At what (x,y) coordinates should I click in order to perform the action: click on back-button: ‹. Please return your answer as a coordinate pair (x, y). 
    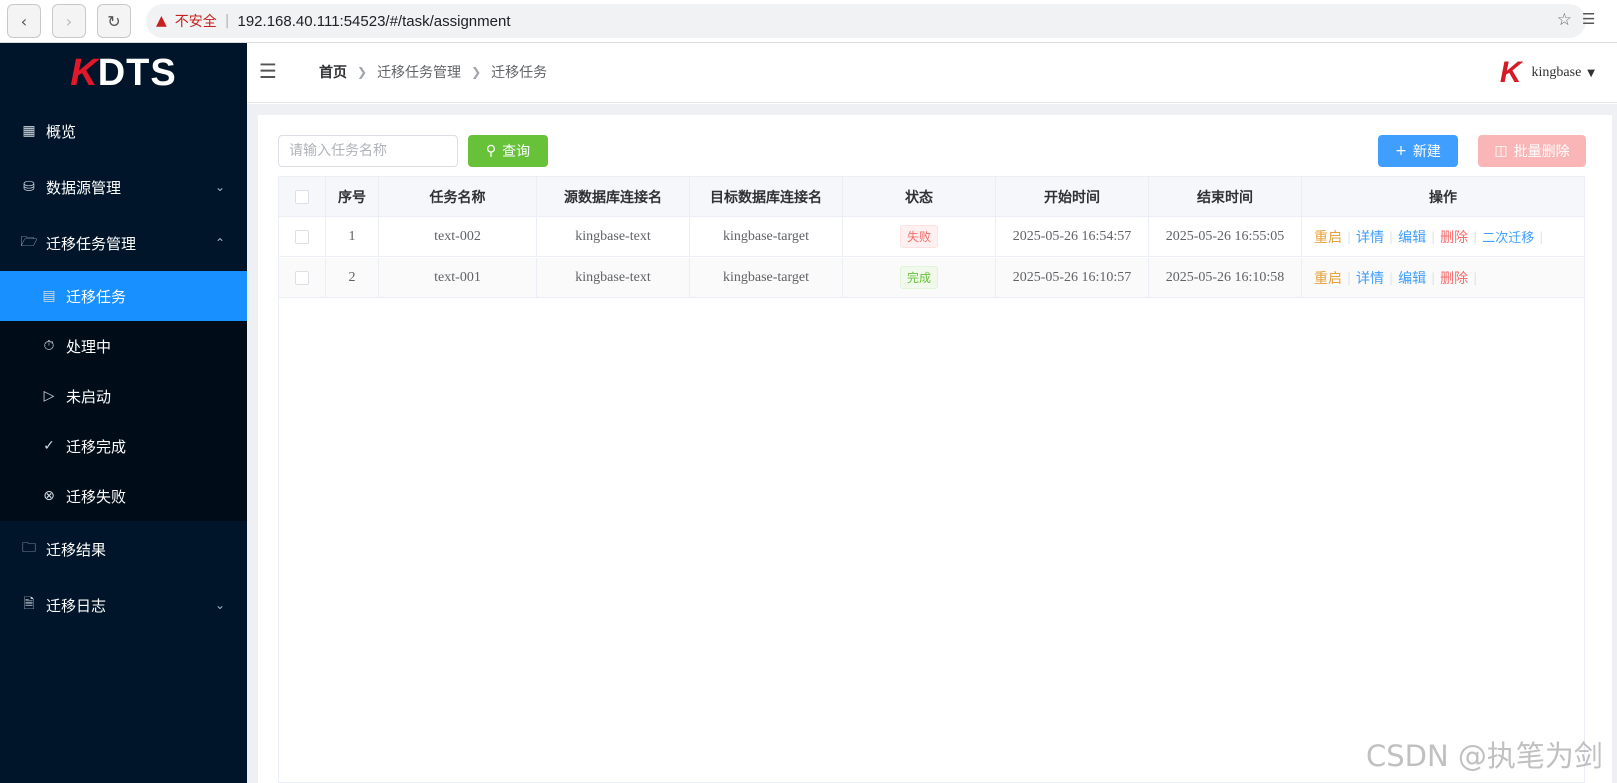
    Looking at the image, I should click on (24, 21).